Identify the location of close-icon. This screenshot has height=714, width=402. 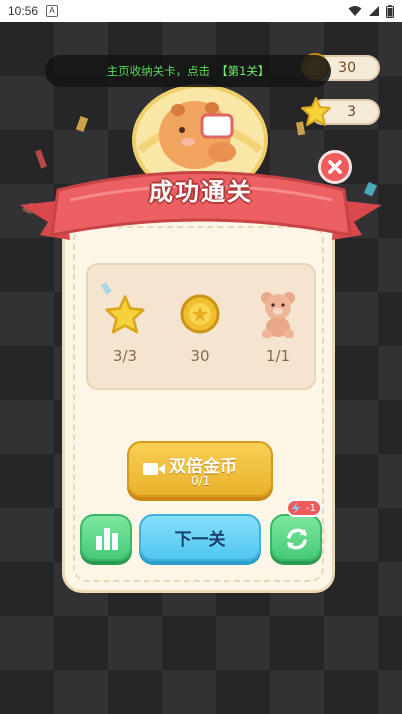
(335, 167).